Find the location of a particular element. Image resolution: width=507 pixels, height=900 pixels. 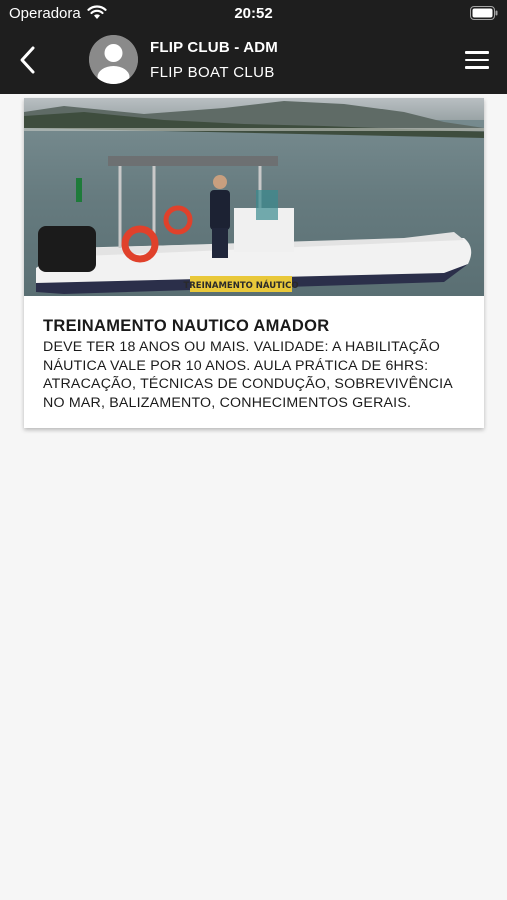

header-subtitle: FLIP BOAT CLUB is located at coordinates (212, 72).